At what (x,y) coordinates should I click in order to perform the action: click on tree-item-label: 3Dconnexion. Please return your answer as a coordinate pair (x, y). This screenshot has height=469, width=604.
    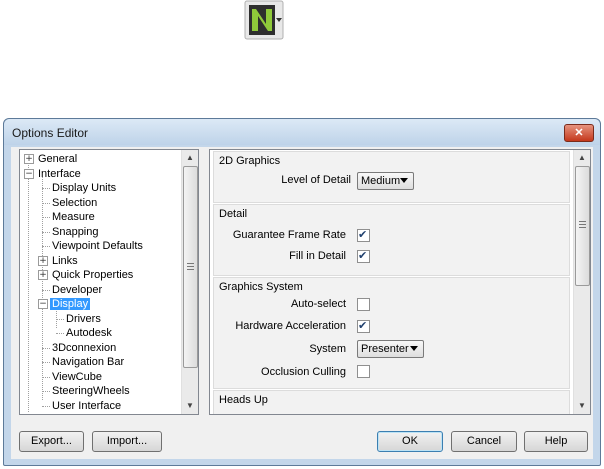
    Looking at the image, I should click on (84, 347).